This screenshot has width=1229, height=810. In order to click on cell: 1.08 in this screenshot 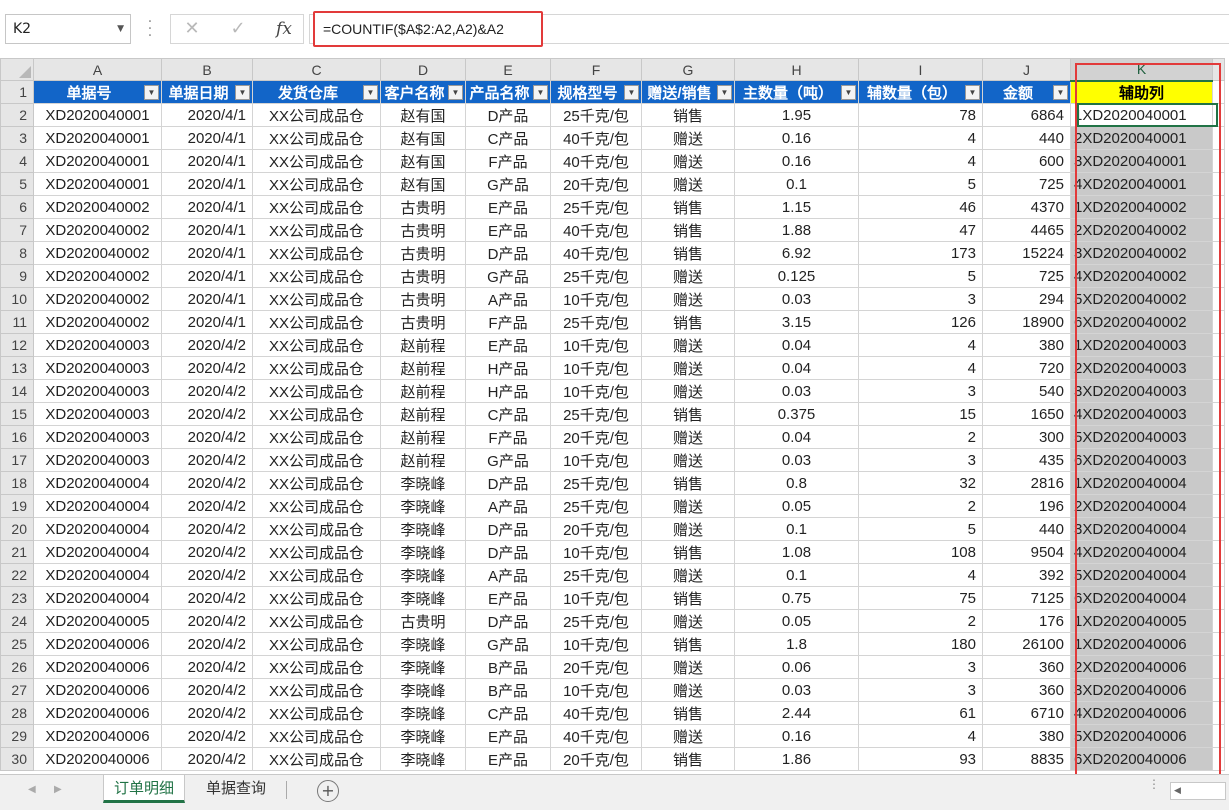, I will do `click(796, 552)`.